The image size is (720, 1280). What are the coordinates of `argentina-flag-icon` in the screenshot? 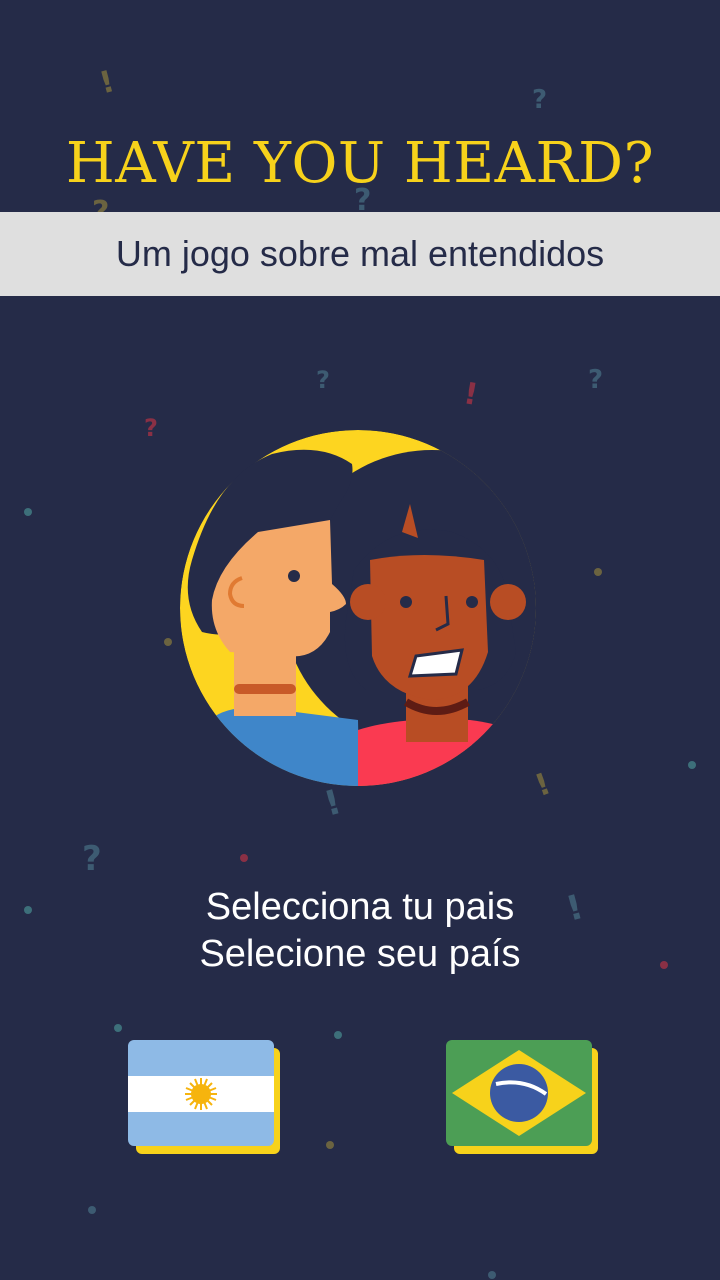 It's located at (201, 1093).